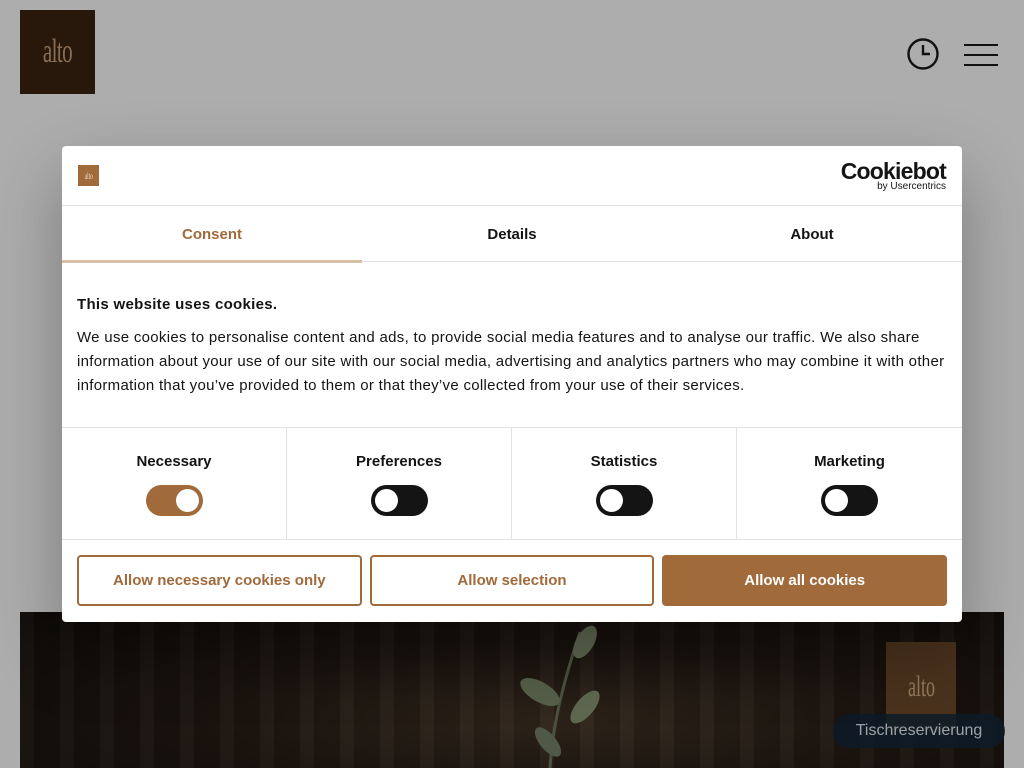 The width and height of the screenshot is (1024, 768). Describe the element at coordinates (174, 500) in the screenshot. I see `necessary-switch` at that location.